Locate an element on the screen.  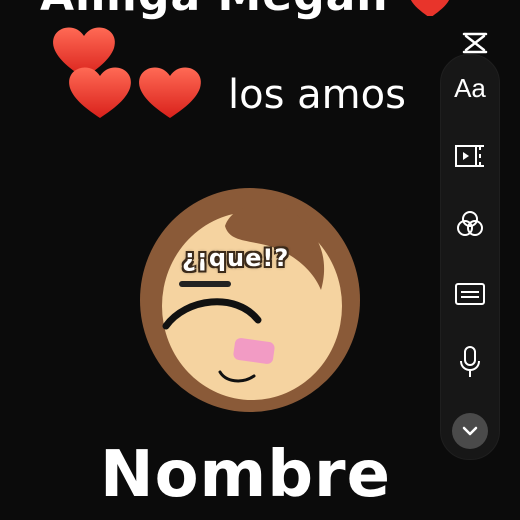
split-clip-icon is located at coordinates (470, 156).